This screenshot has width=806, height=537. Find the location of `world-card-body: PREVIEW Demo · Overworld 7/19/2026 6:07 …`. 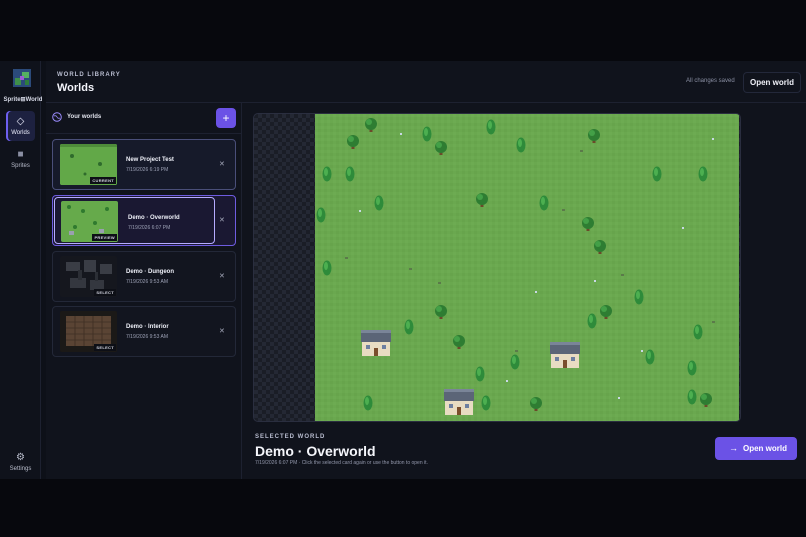

world-card-body: PREVIEW Demo · Overworld 7/19/2026 6:07 … is located at coordinates (134, 220).